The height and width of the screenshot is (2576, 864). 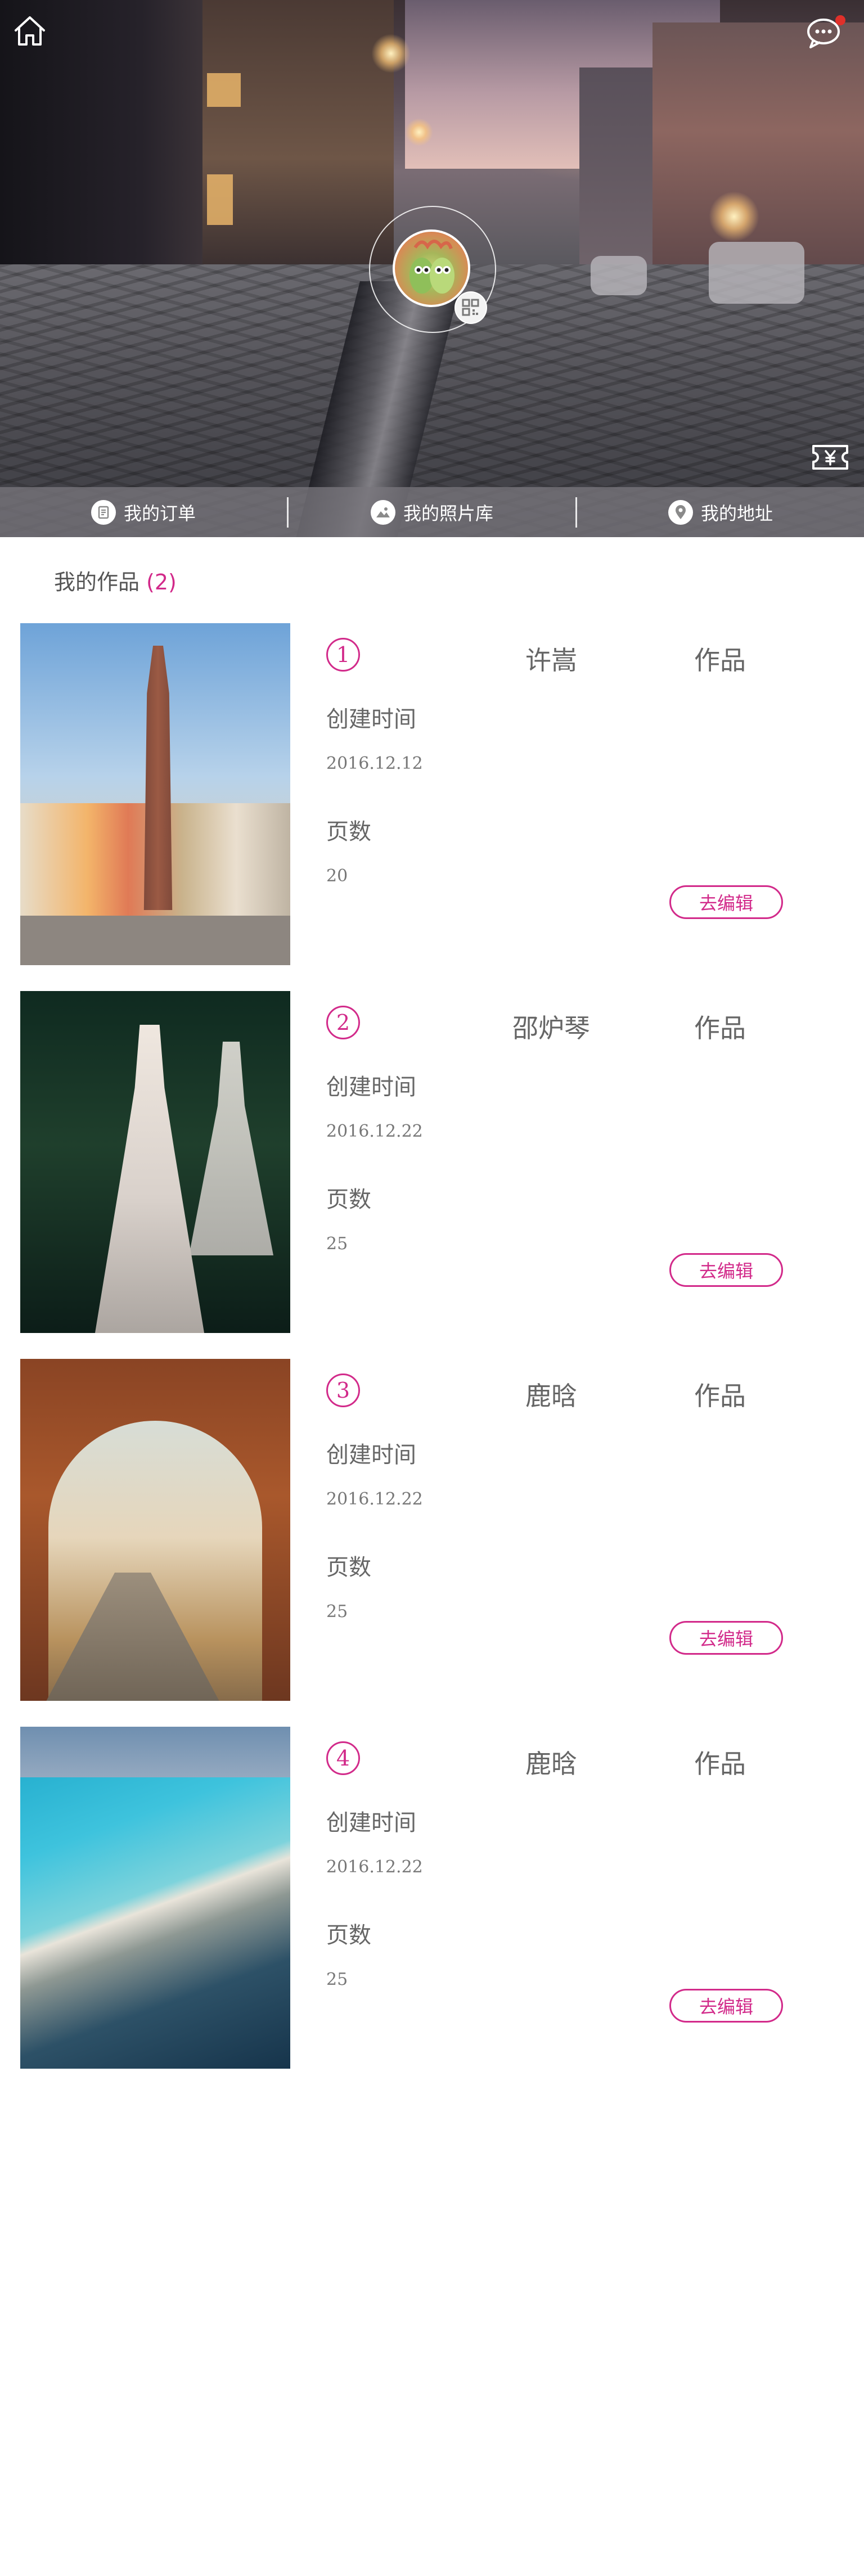 What do you see at coordinates (343, 1390) in the screenshot?
I see `work-number: 3` at bounding box center [343, 1390].